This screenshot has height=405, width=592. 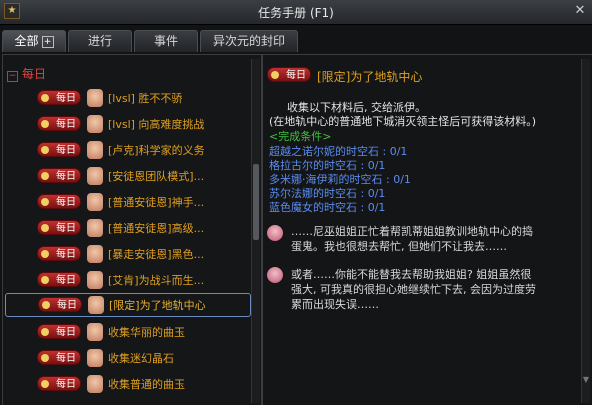 What do you see at coordinates (256, 202) in the screenshot?
I see `scrollbar-thumb` at bounding box center [256, 202].